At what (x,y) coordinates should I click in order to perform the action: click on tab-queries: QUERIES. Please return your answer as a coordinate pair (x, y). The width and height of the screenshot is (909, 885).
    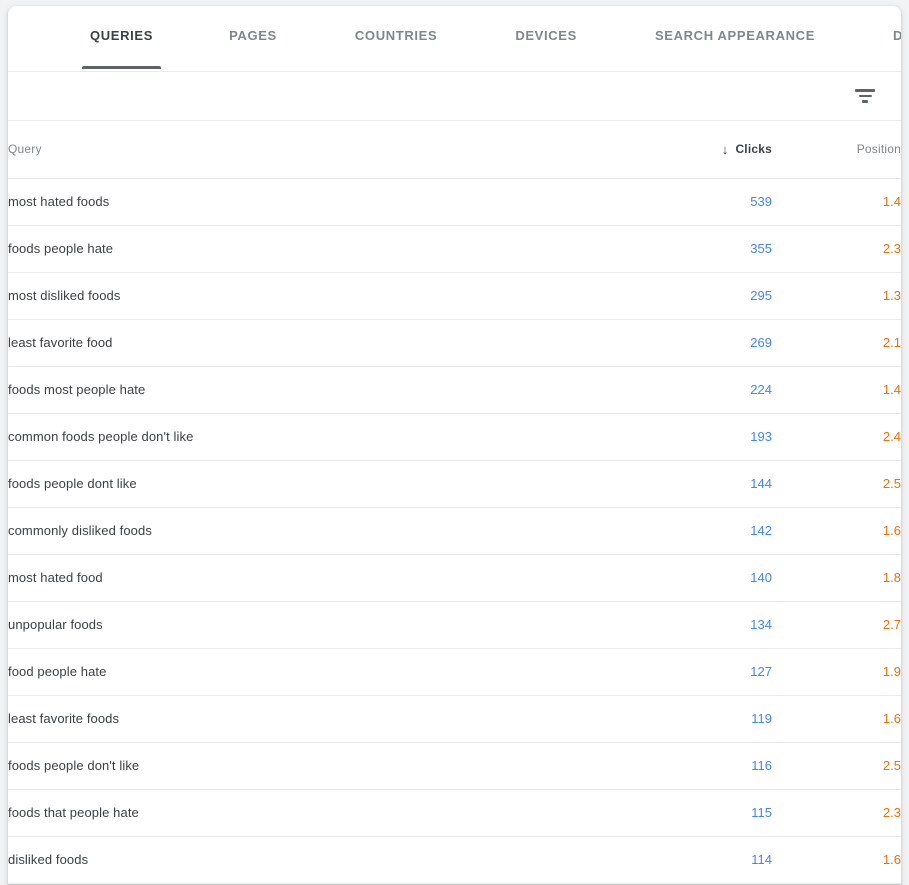
    Looking at the image, I should click on (121, 37).